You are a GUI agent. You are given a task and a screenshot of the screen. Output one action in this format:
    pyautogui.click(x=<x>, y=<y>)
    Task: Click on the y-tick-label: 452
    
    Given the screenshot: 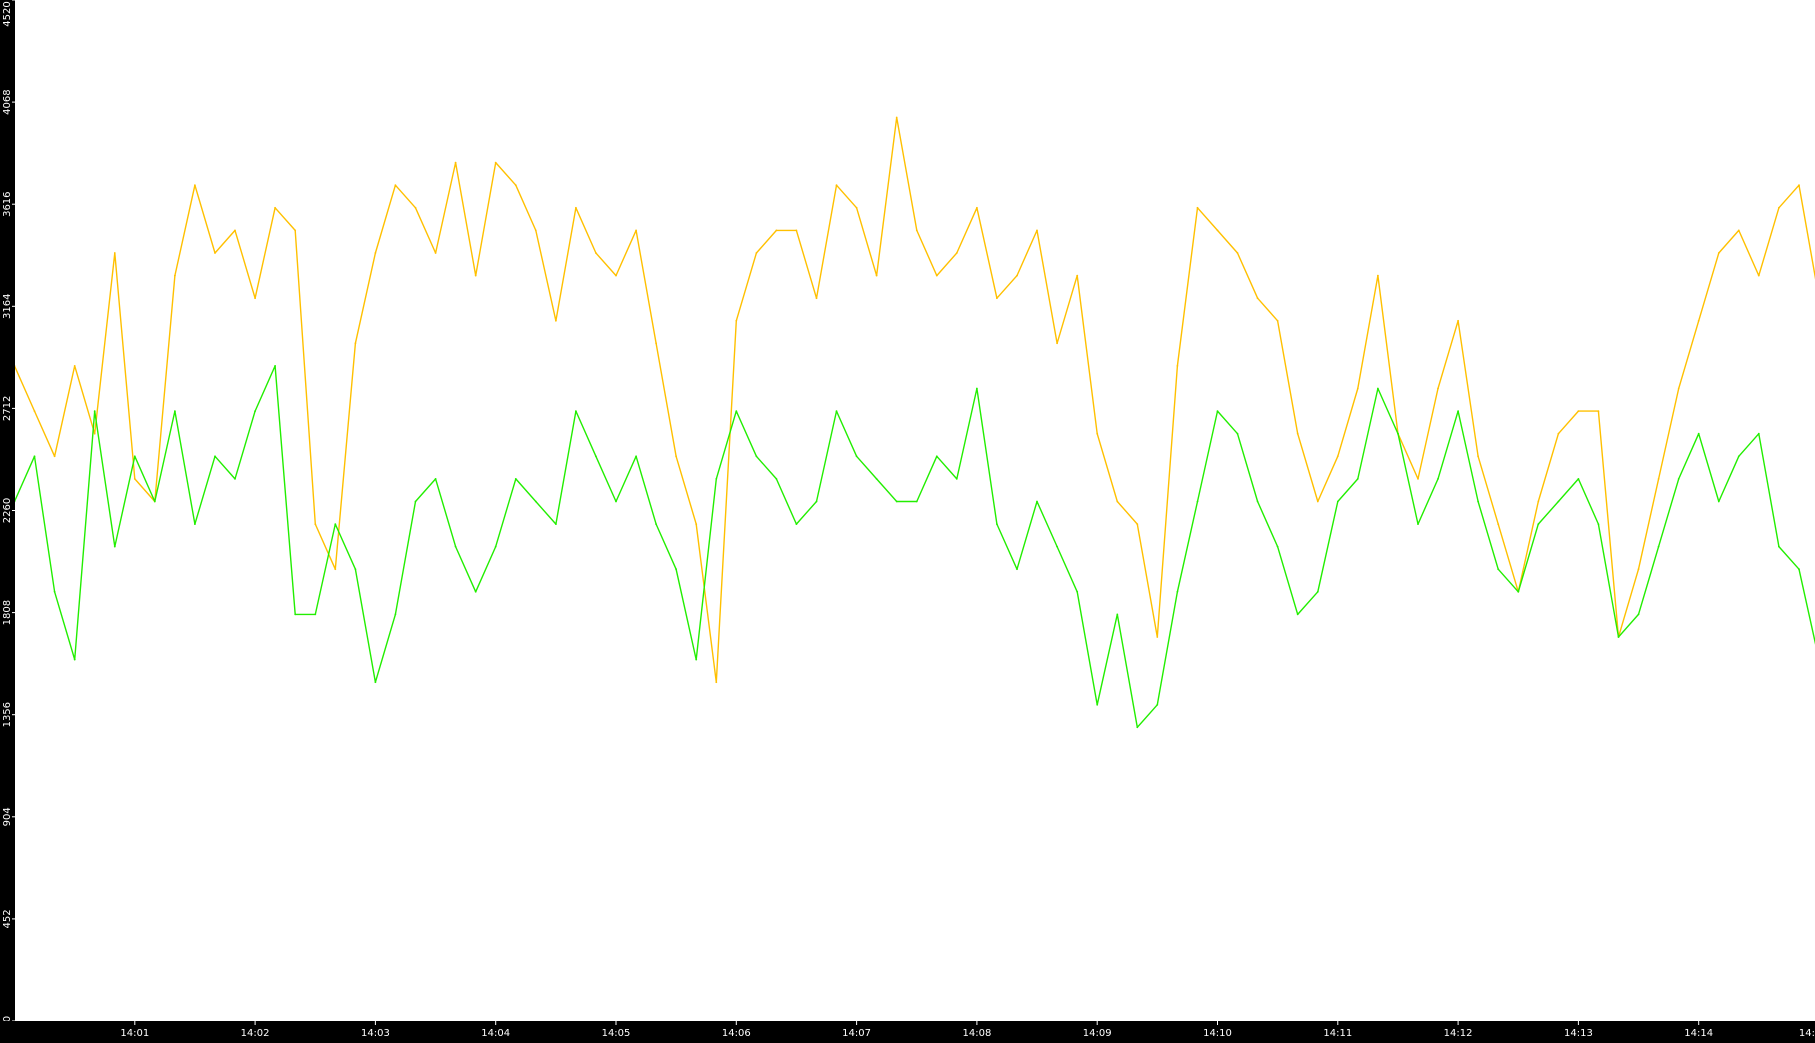 What is the action you would take?
    pyautogui.click(x=7, y=918)
    